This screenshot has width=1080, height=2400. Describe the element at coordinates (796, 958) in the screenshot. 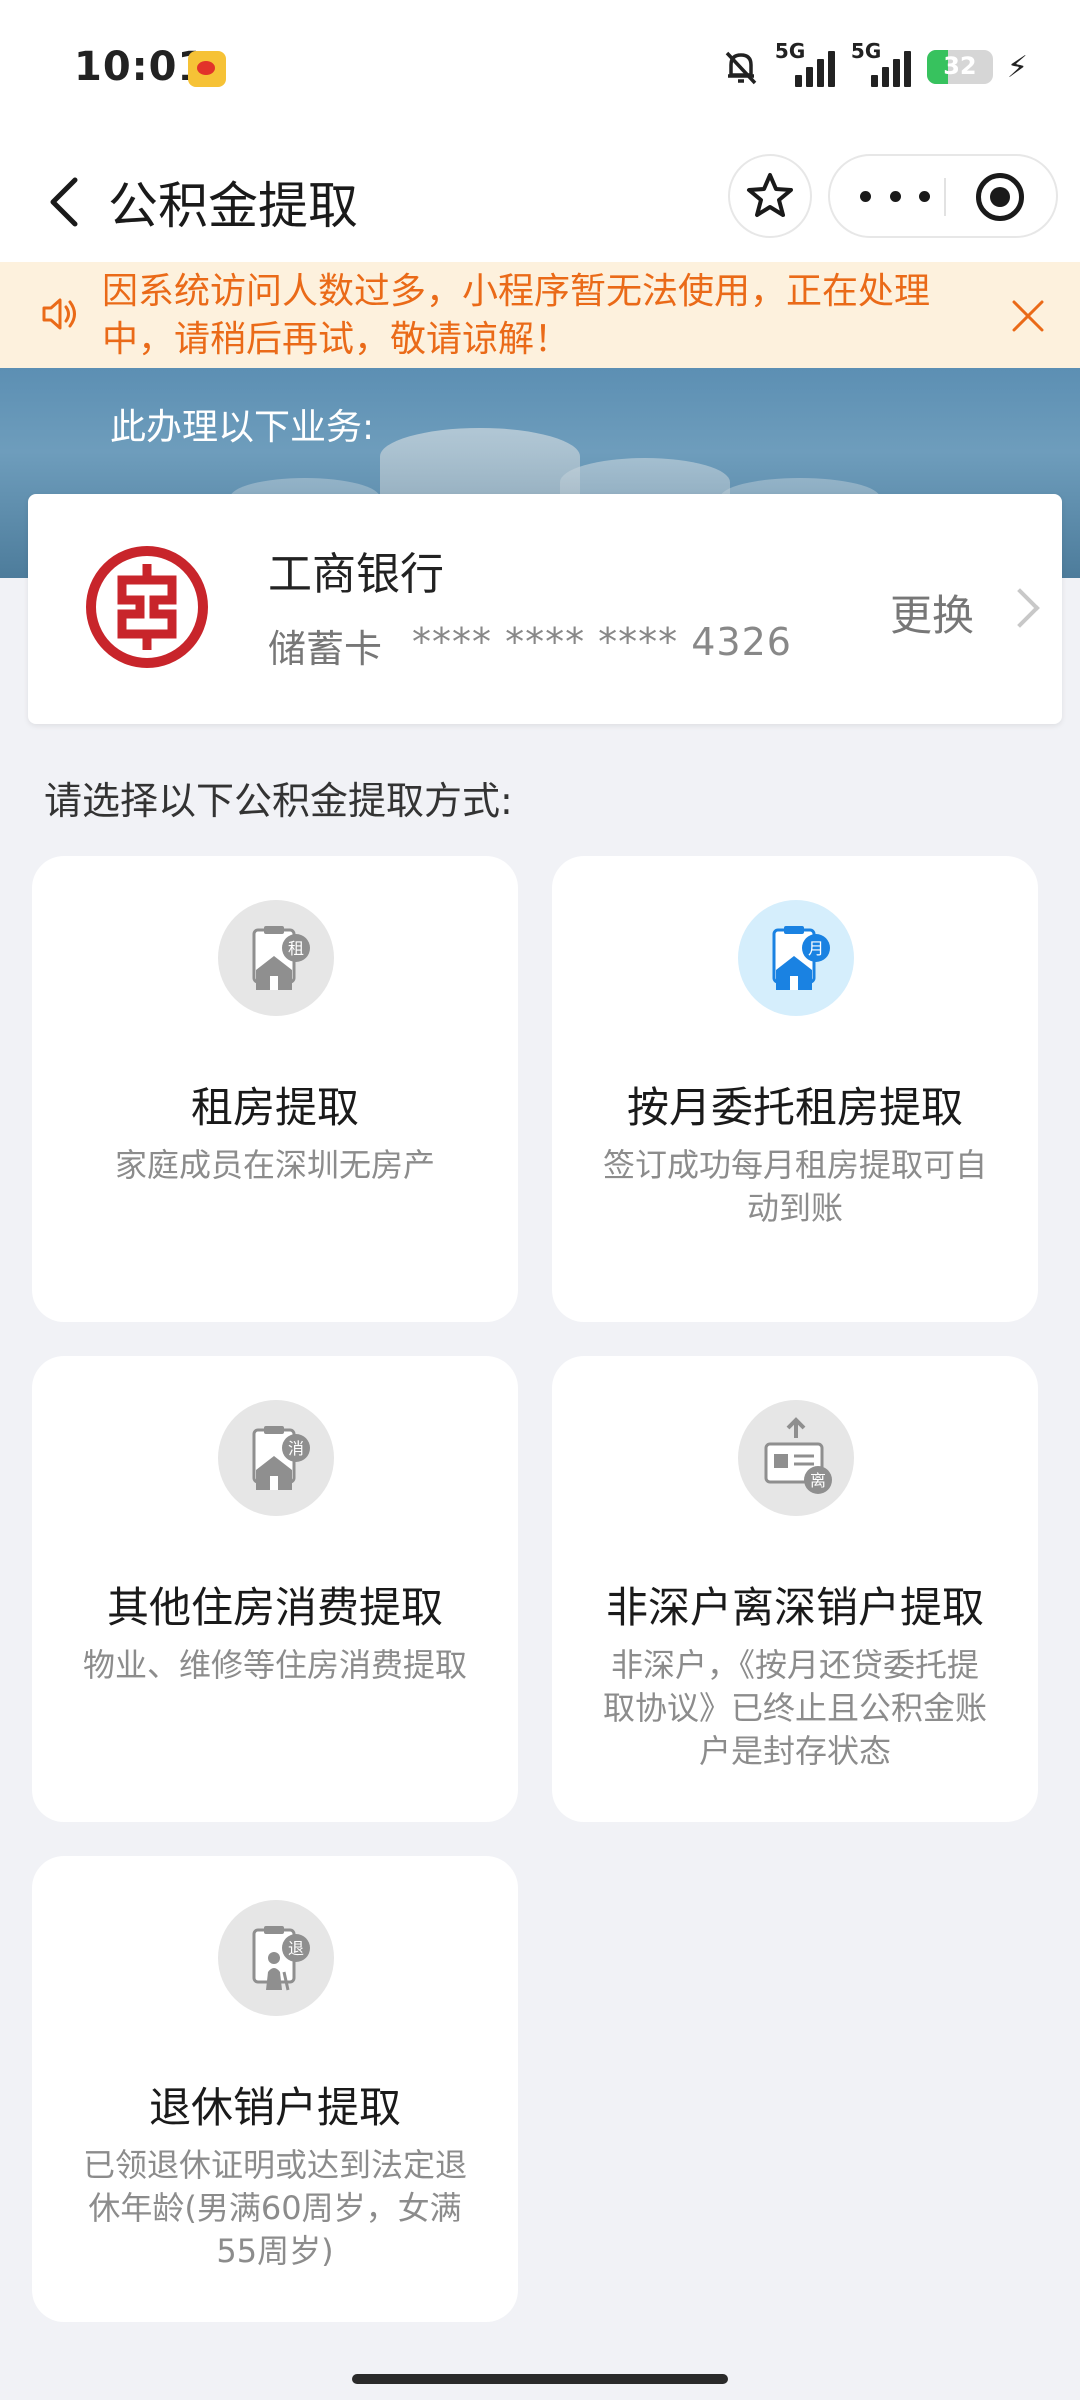

I see `monthly-rent-icon: 月` at that location.